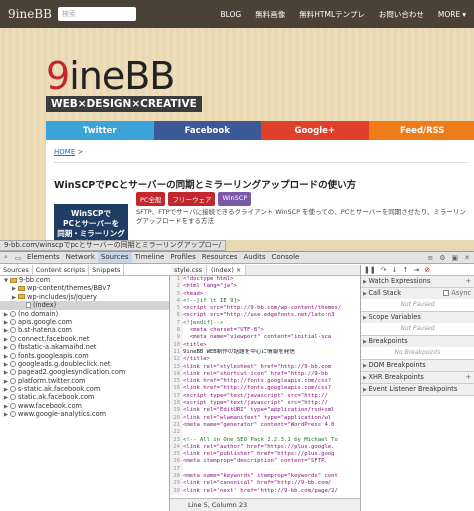 This screenshot has width=474, height=511. What do you see at coordinates (315, 130) in the screenshot?
I see `social-google-button: Google+` at bounding box center [315, 130].